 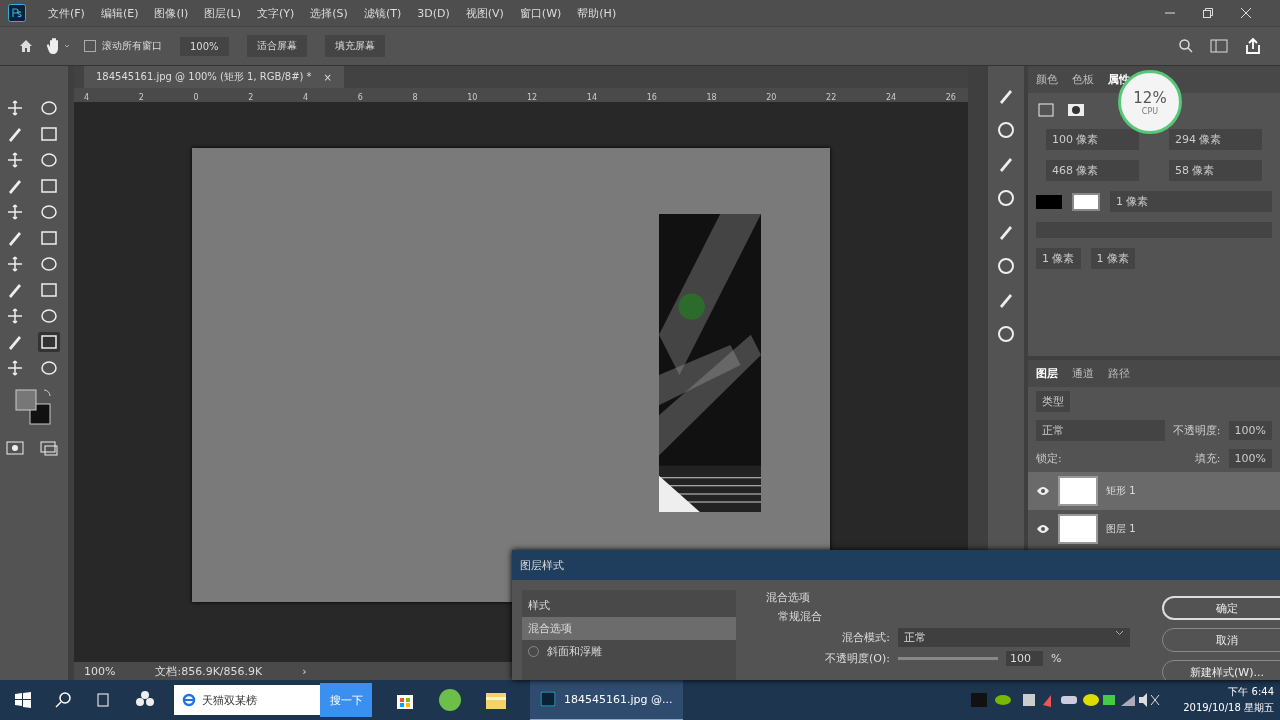 What do you see at coordinates (1191, 201) in the screenshot?
I see `stroke-width-field: 1 像素` at bounding box center [1191, 201].